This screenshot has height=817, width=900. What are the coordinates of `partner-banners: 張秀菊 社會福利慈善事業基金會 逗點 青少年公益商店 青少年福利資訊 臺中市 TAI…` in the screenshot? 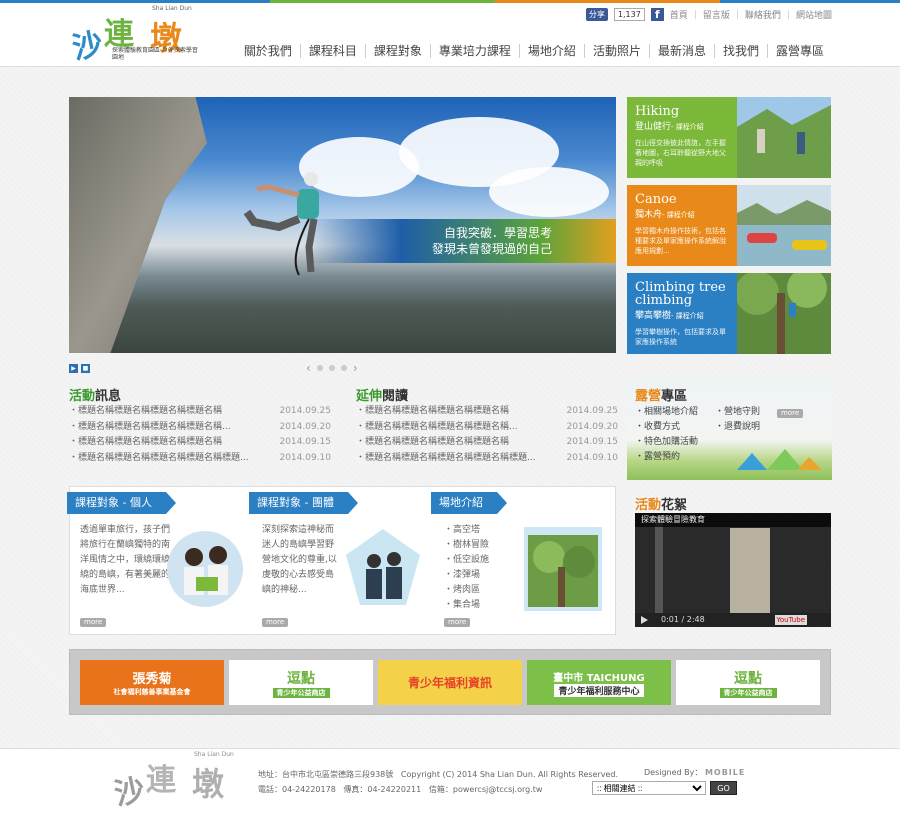 It's located at (450, 682).